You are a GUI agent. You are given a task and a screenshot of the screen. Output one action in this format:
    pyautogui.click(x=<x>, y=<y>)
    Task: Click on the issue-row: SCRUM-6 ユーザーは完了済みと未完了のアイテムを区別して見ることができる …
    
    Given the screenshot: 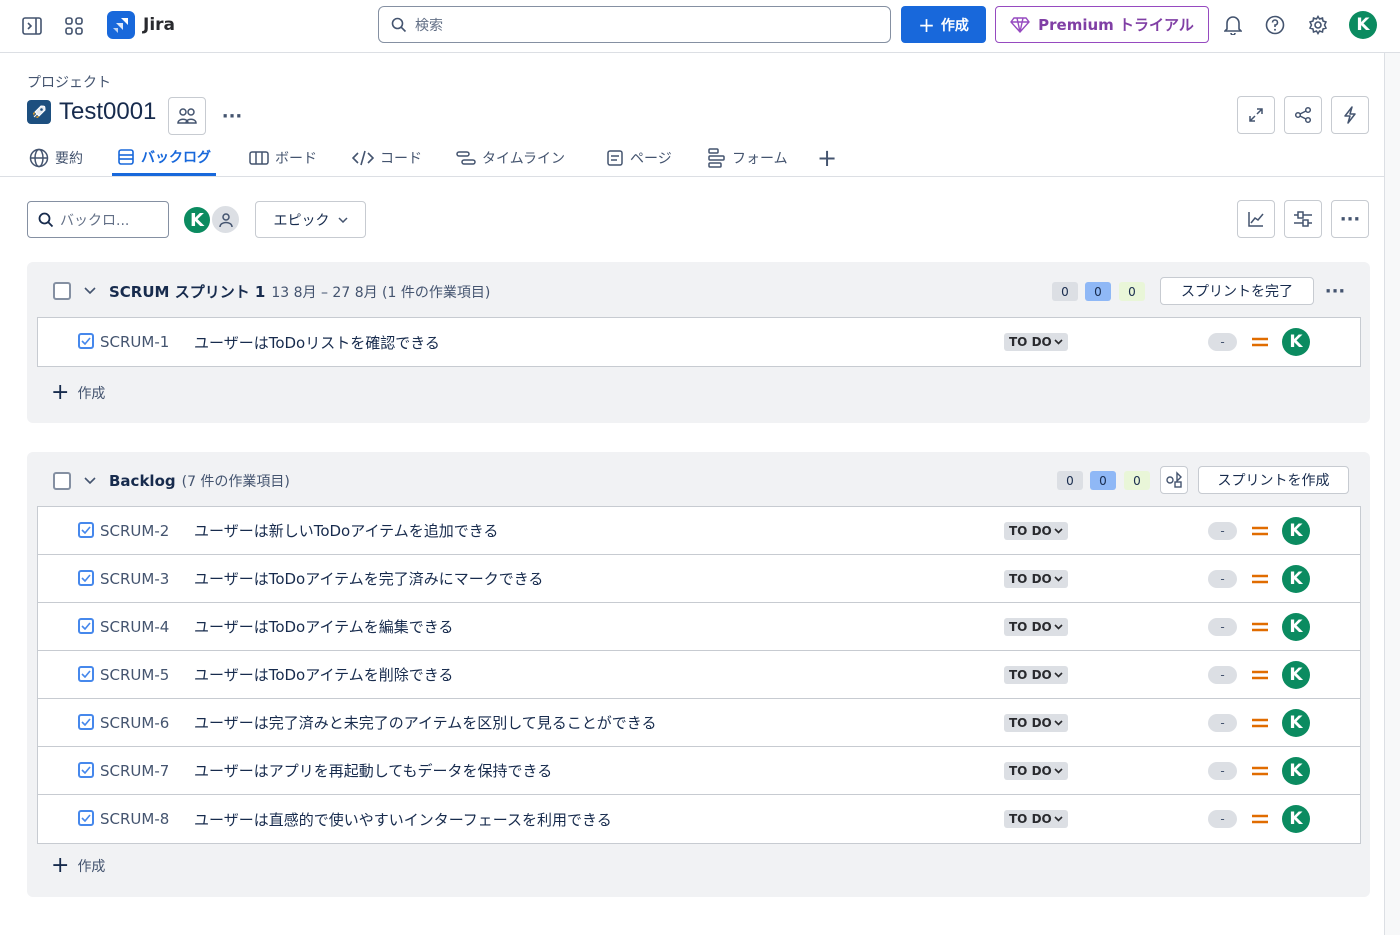 What is the action you would take?
    pyautogui.click(x=699, y=723)
    